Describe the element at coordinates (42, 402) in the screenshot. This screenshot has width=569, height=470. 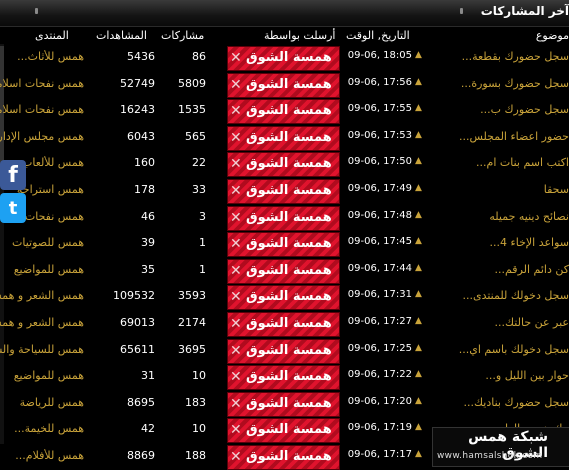
I see `forum-link: همس للرياضة` at that location.